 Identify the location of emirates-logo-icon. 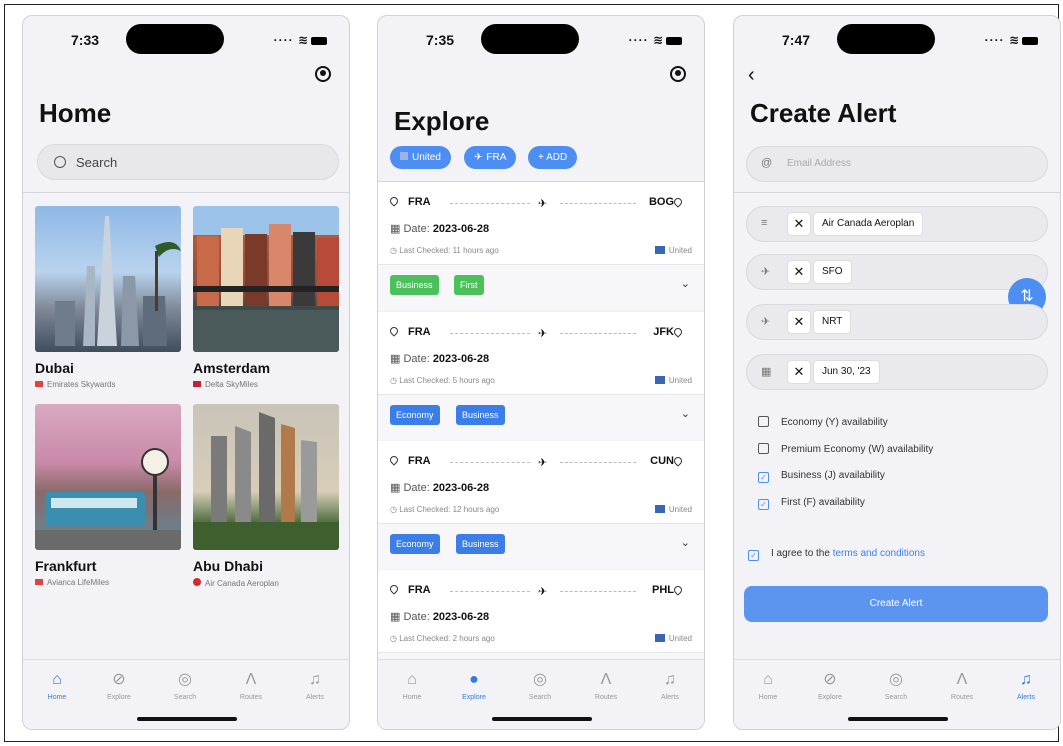
(39, 384).